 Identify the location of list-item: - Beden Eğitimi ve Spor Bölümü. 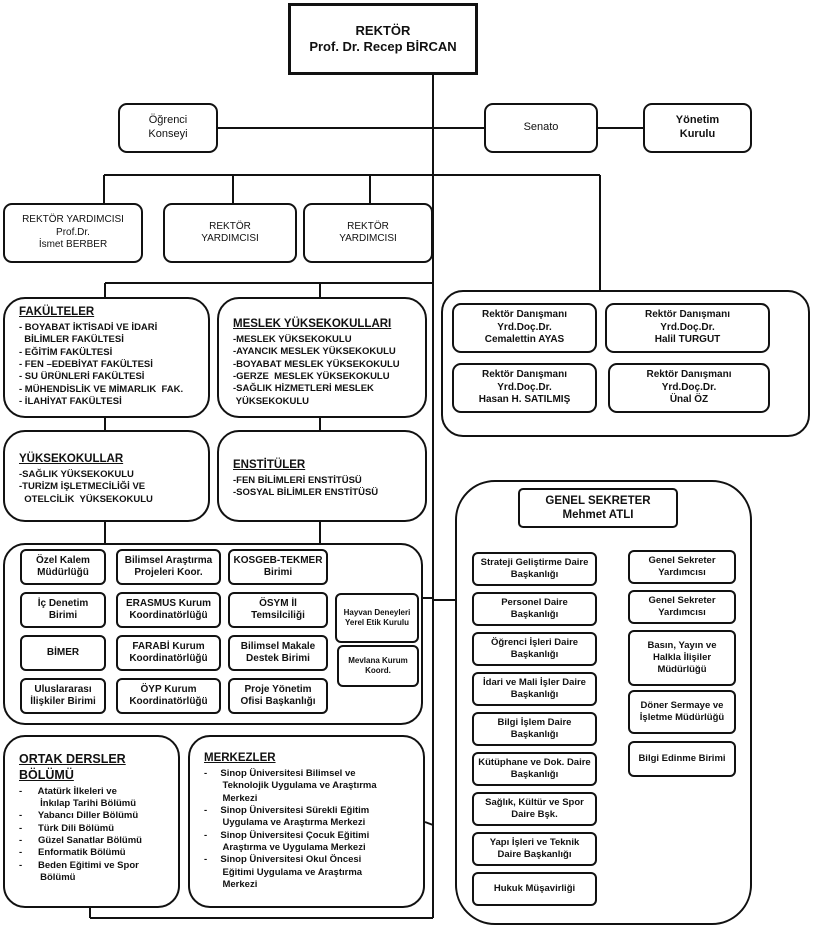
(79, 871).